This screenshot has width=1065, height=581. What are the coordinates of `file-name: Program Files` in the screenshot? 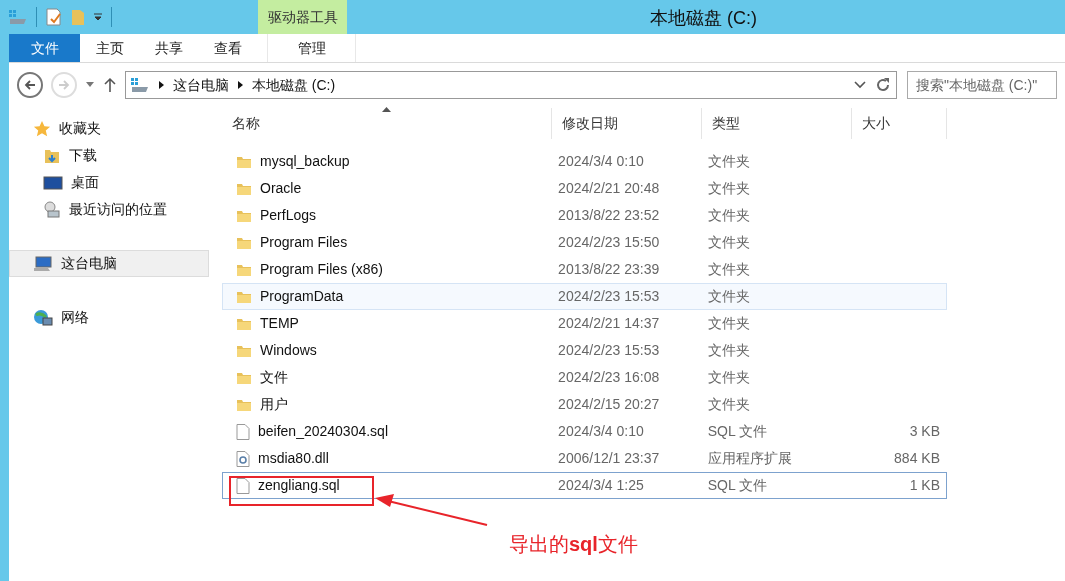 It's located at (304, 242).